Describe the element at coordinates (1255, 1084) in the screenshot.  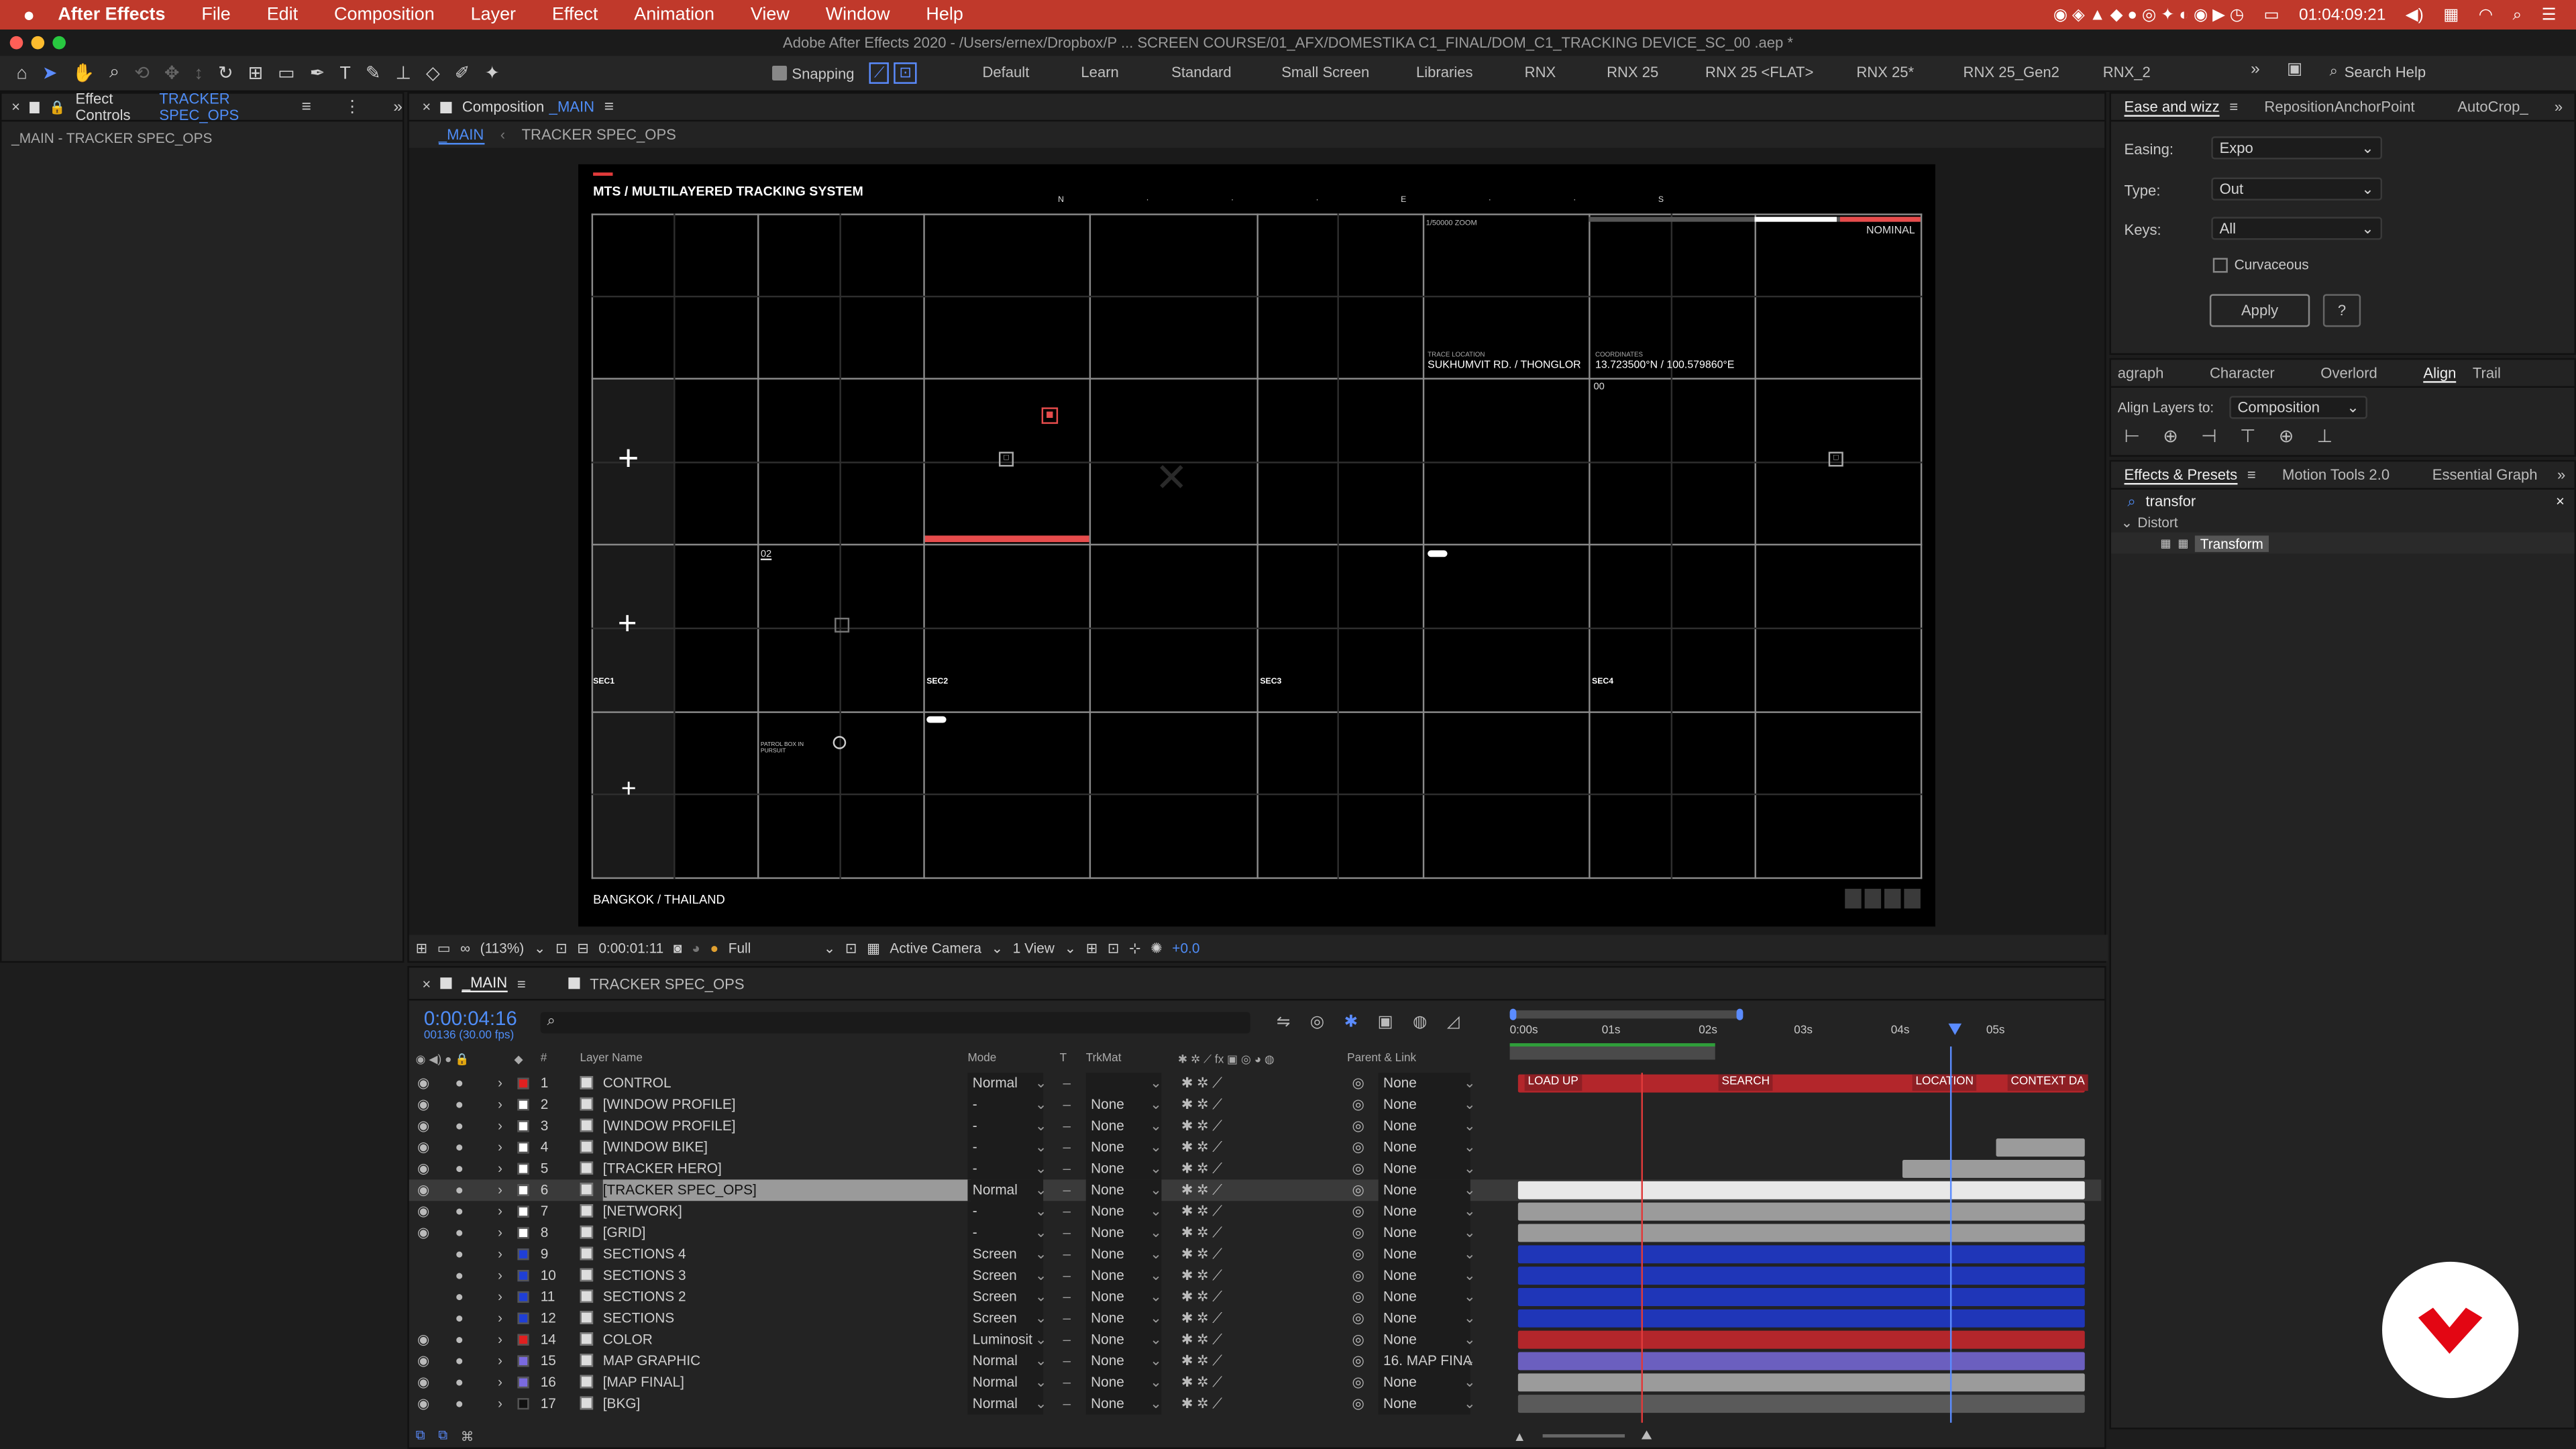
I see `table-row: ◉ ● › 1 CONTROL Normal ⌄ – ⌄ ✱ ✲ ⟋ ◎ None ⌄` at that location.